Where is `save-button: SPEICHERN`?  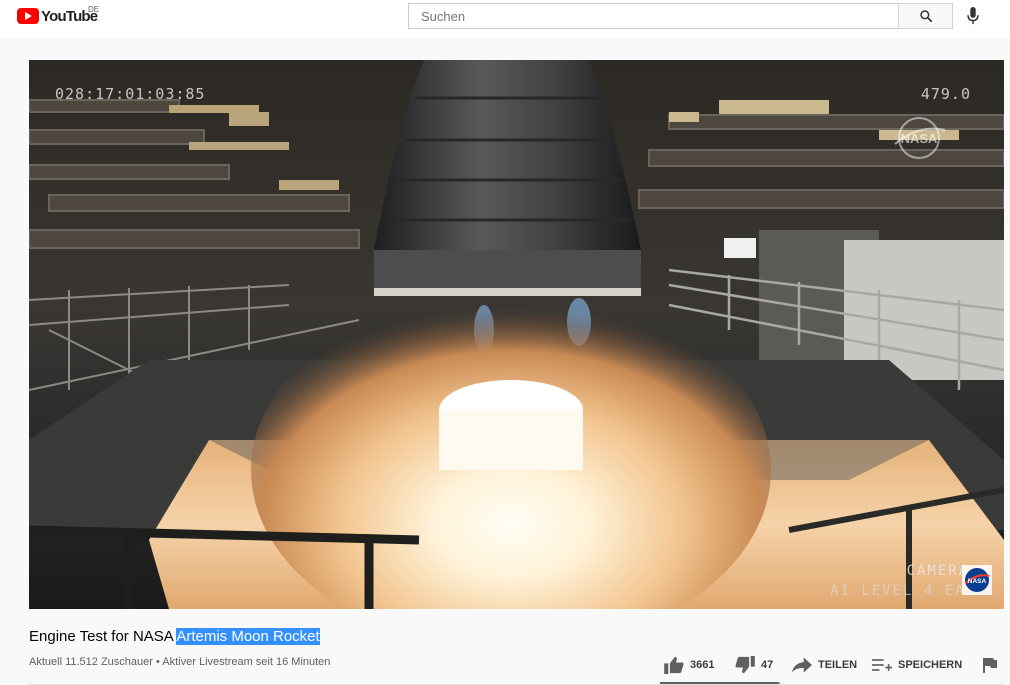 save-button: SPEICHERN is located at coordinates (917, 665).